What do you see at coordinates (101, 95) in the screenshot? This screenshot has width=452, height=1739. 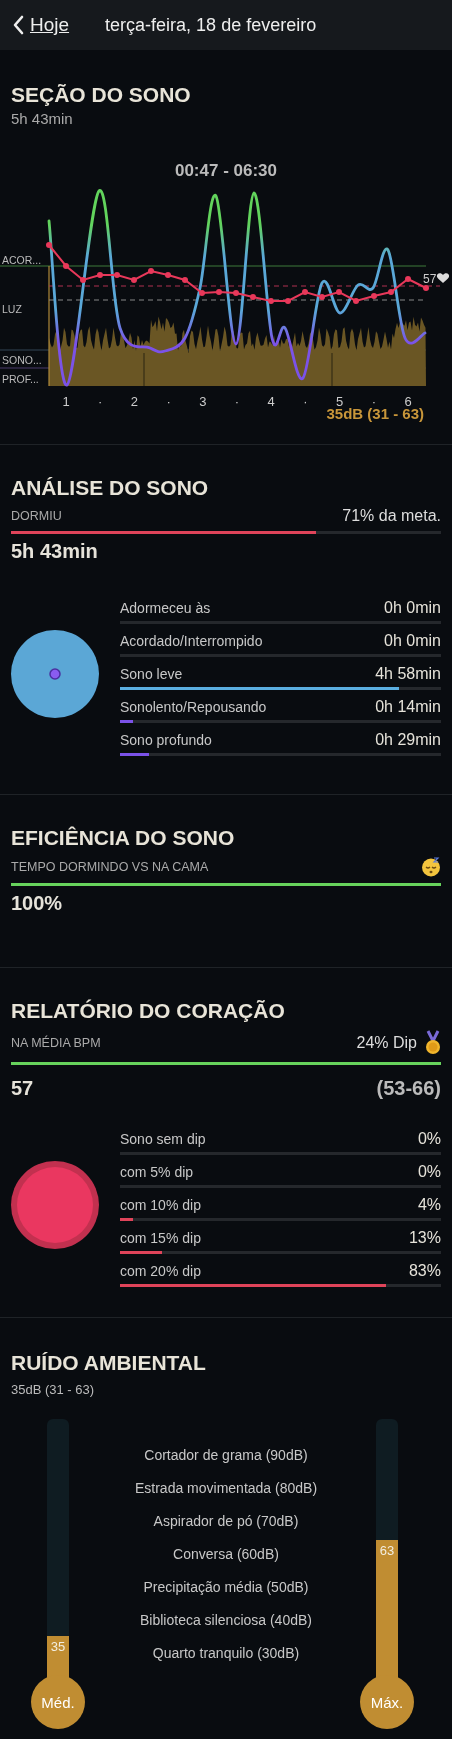 I see `section-title: SEÇÃO DO SONO` at bounding box center [101, 95].